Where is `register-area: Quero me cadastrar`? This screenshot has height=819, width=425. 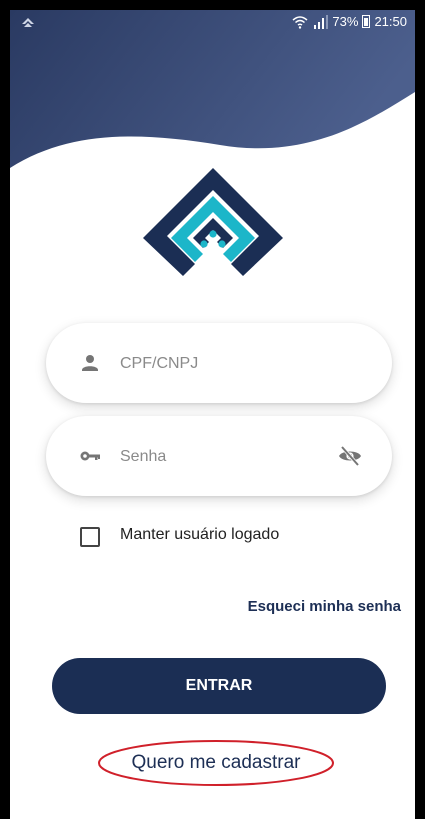 register-area: Quero me cadastrar is located at coordinates (216, 763).